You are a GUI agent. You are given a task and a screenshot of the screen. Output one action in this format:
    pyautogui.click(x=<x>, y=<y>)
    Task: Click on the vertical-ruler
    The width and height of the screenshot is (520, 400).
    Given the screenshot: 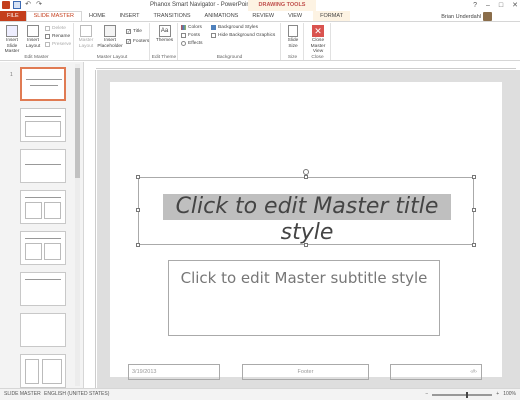 What is the action you would take?
    pyautogui.click(x=93, y=229)
    